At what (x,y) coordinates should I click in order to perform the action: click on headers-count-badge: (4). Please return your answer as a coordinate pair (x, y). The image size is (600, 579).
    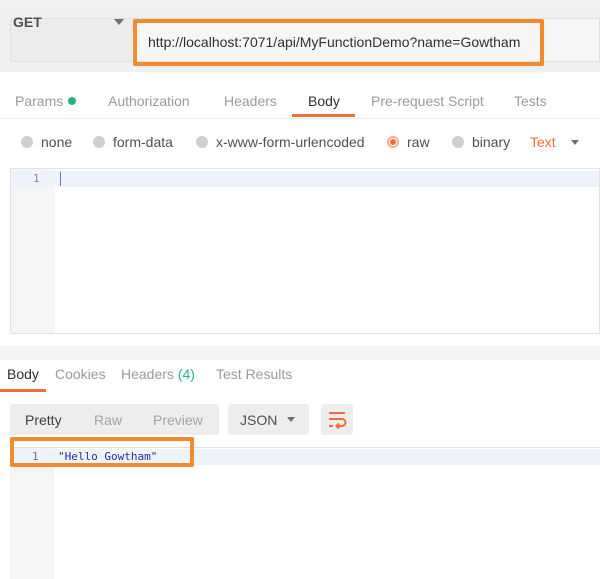
    Looking at the image, I should click on (186, 374).